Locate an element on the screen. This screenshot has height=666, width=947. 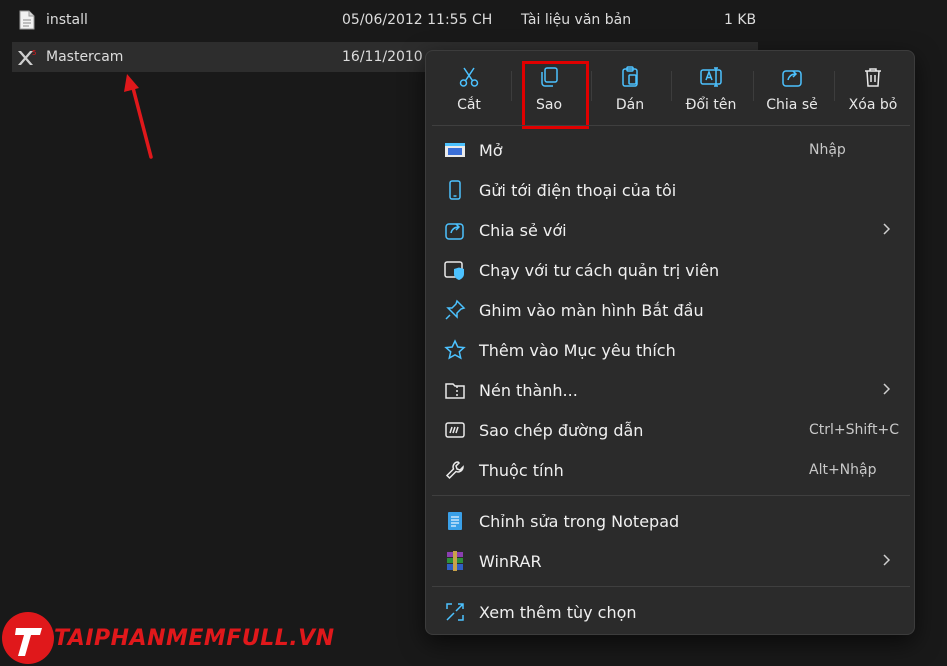
menu-item-pin-to-start: Ghim vào màn hình Bắt đầu is located at coordinates (670, 310).